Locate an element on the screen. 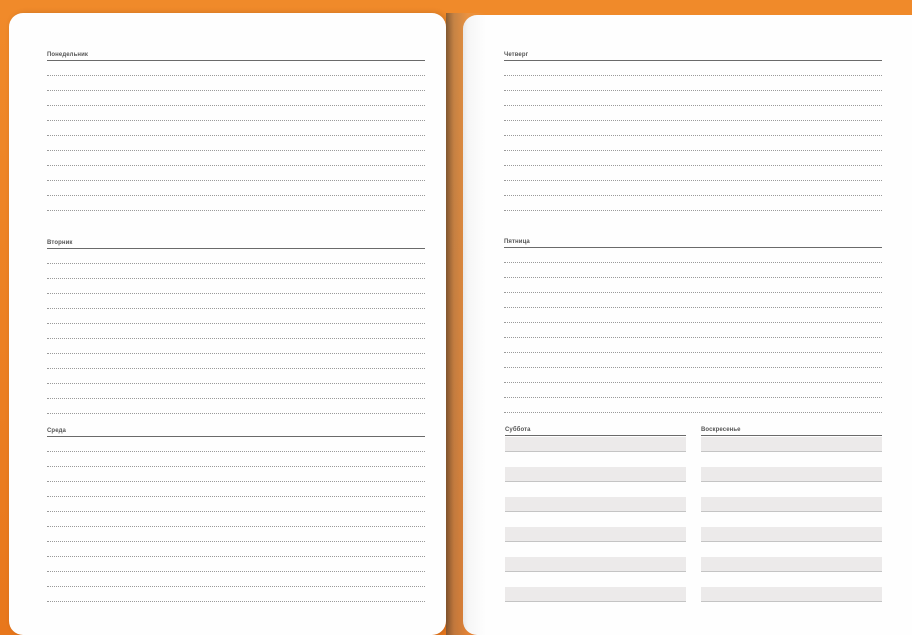 This screenshot has height=635, width=912. day-title: Вторник is located at coordinates (60, 243).